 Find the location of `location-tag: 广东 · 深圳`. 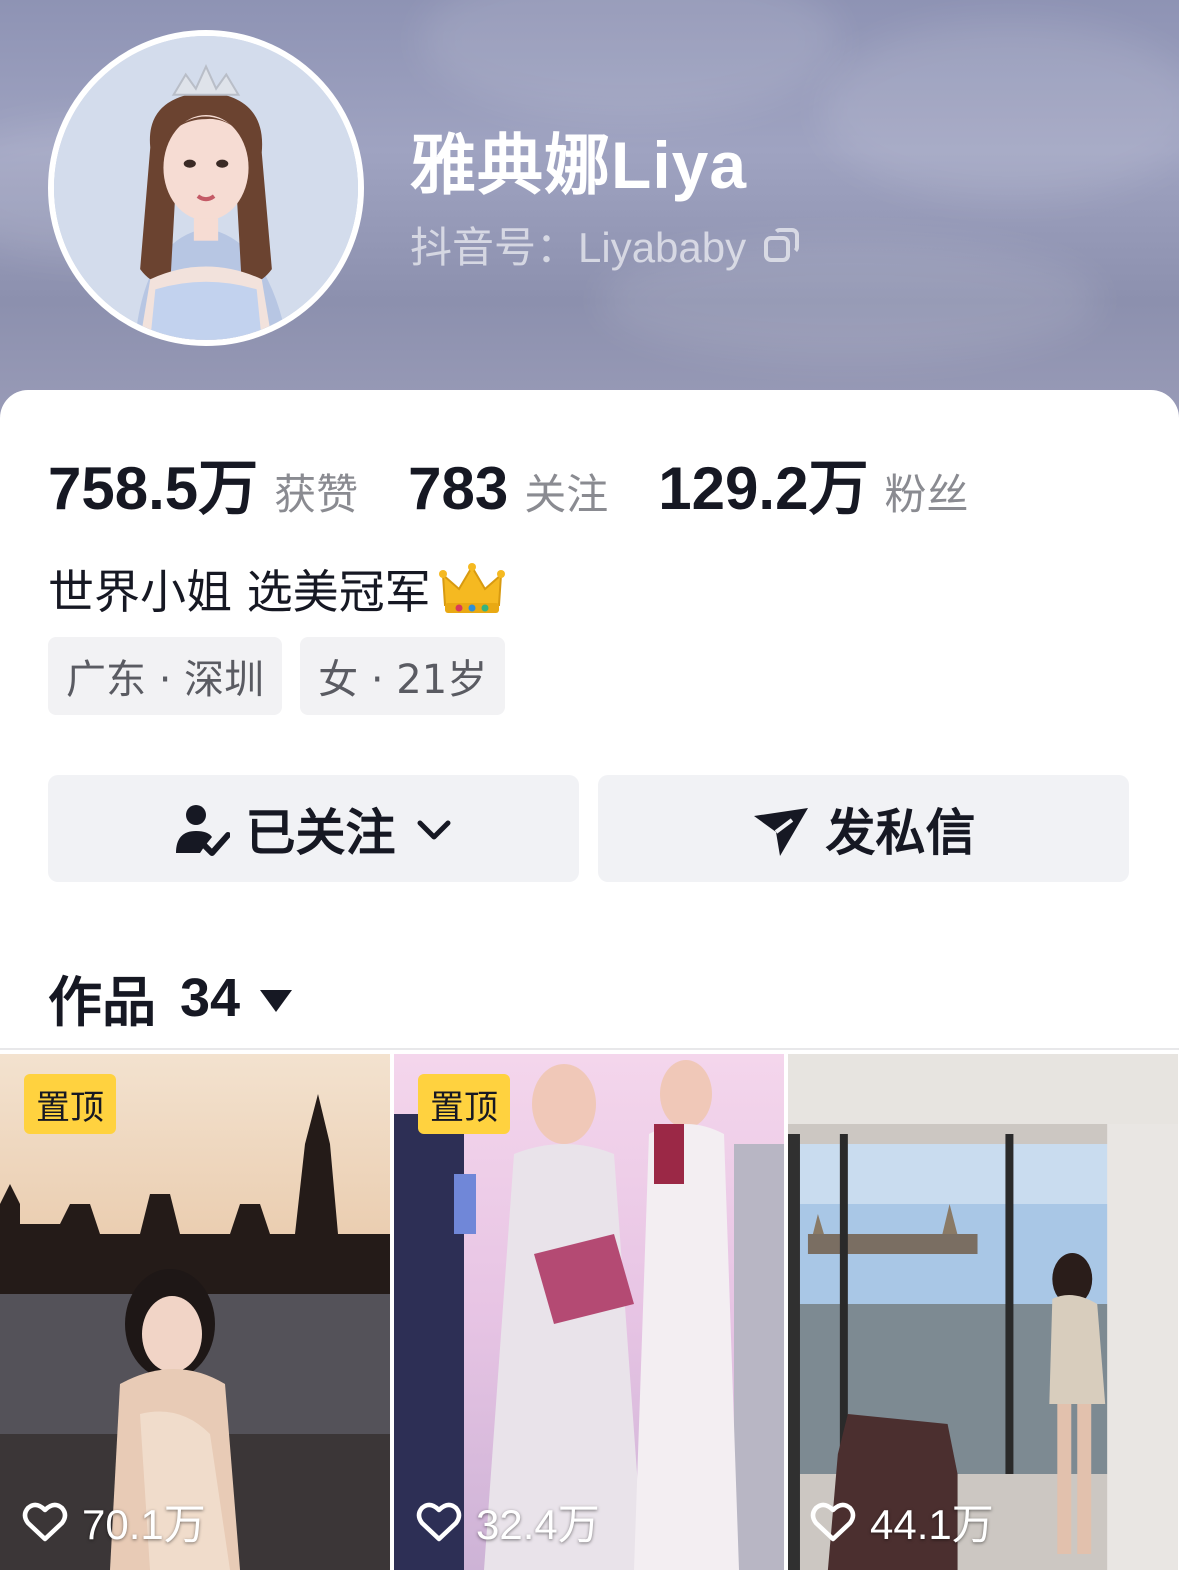

location-tag: 广东 · 深圳 is located at coordinates (165, 676).